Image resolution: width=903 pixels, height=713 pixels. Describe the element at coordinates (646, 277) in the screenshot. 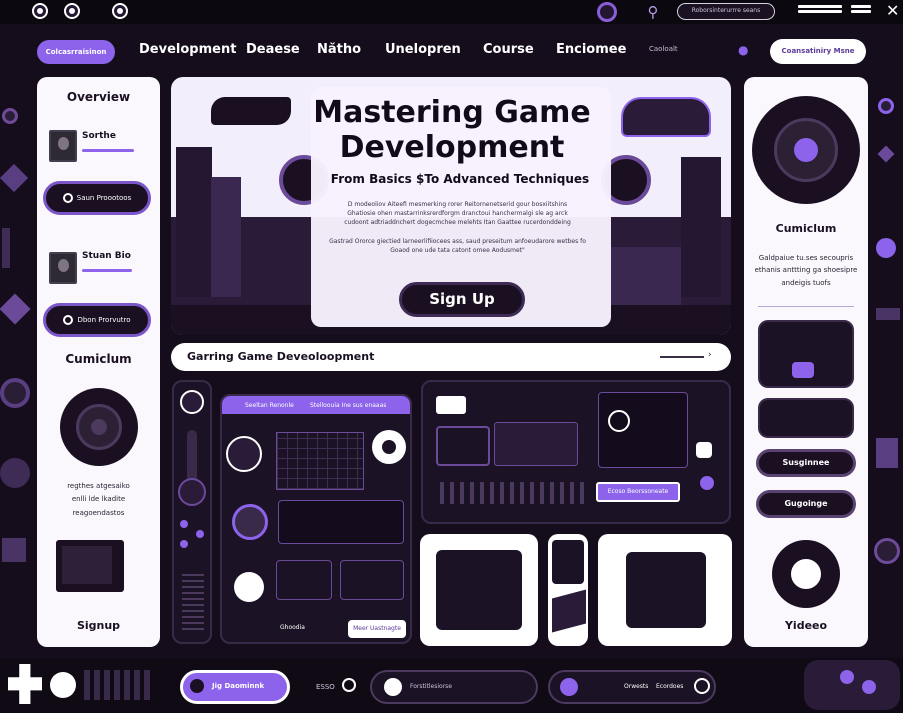

I see `building` at that location.